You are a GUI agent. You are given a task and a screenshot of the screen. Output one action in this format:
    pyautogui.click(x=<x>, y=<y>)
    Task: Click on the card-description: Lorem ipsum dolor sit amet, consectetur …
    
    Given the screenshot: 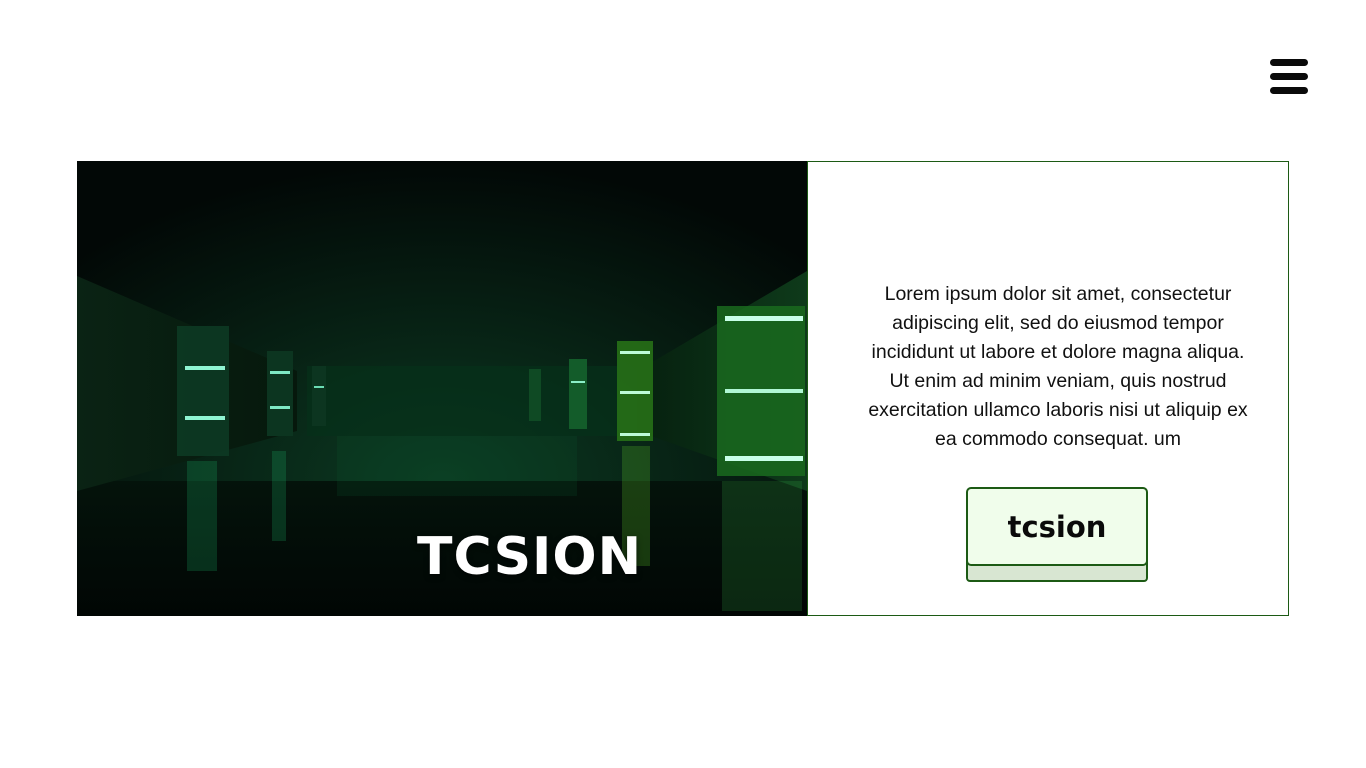 What is the action you would take?
    pyautogui.click(x=1058, y=366)
    